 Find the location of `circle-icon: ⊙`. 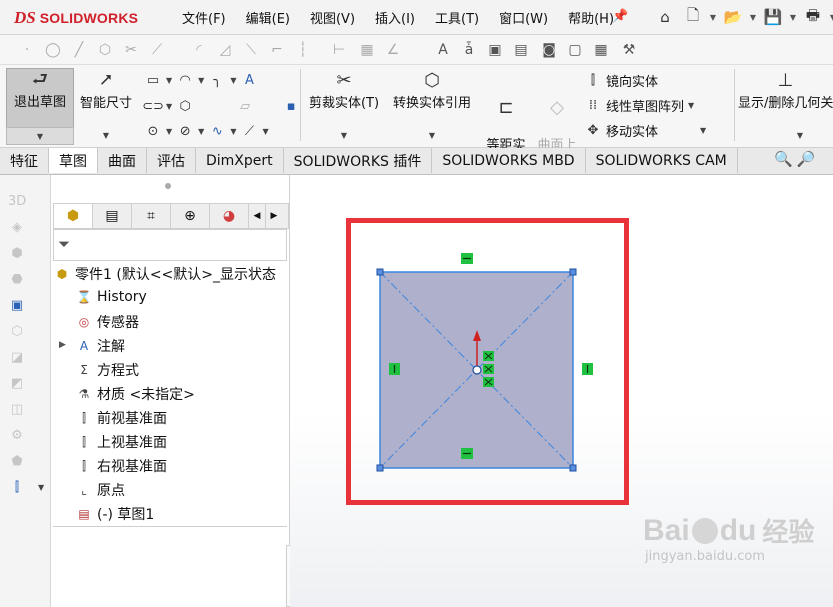

circle-icon: ⊙ is located at coordinates (153, 131).